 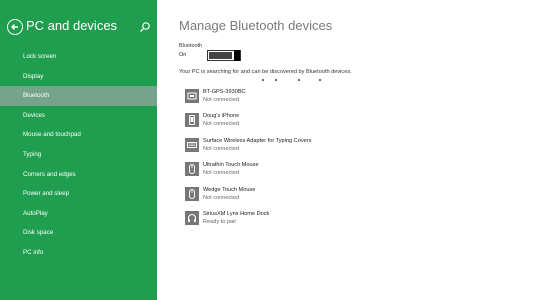 What do you see at coordinates (15, 27) in the screenshot?
I see `back-arrow-icon` at bounding box center [15, 27].